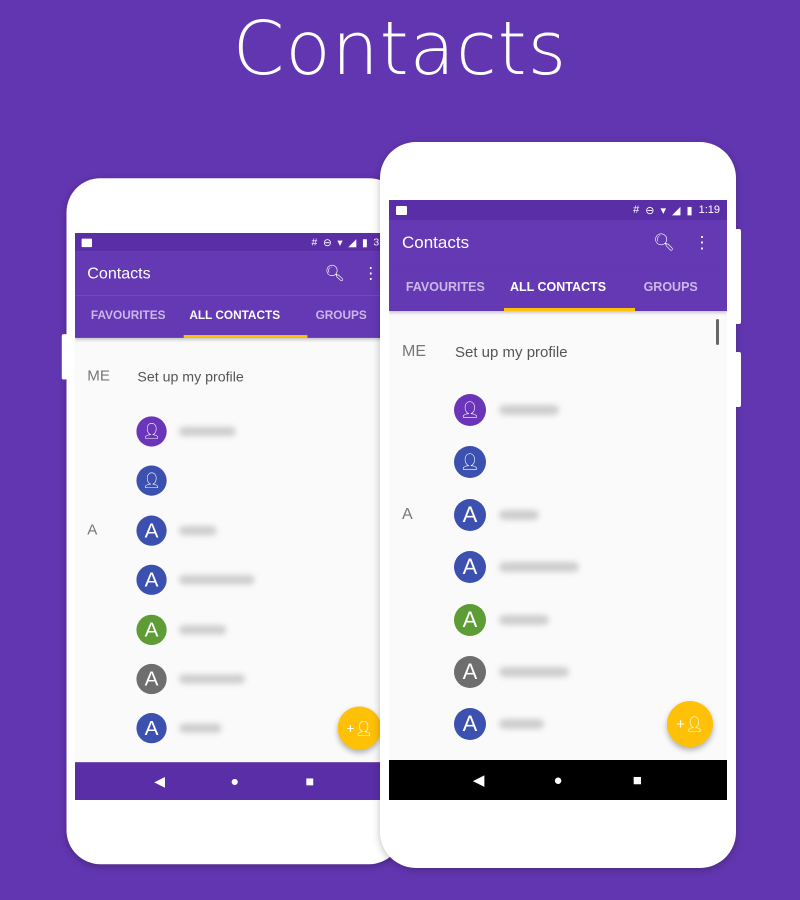 The height and width of the screenshot is (900, 800). Describe the element at coordinates (558, 210) in the screenshot. I see `status-bar: # ⊖ ▾ ◢ ▮ 1:19` at that location.